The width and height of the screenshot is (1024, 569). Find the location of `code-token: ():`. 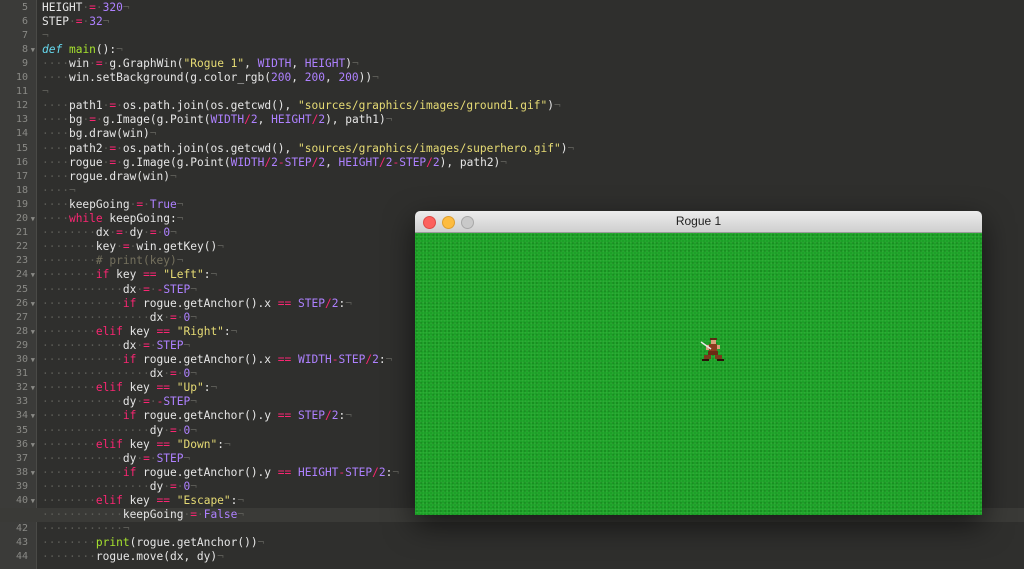

code-token: (): is located at coordinates (106, 49).